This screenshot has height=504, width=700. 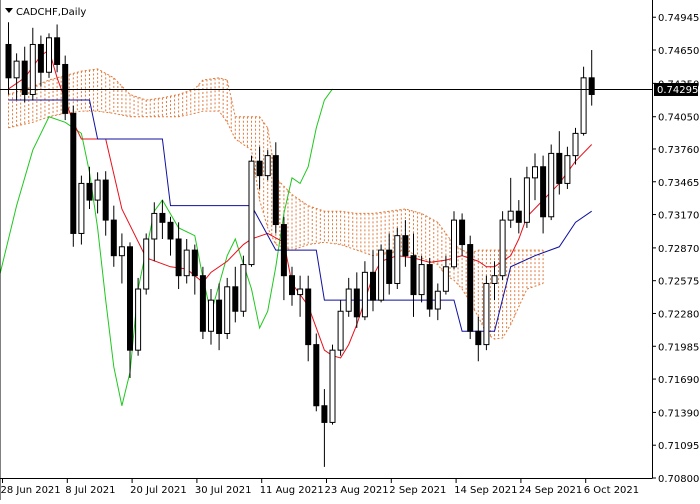 I want to click on y-tick-label-6: 0.73170, so click(x=678, y=216).